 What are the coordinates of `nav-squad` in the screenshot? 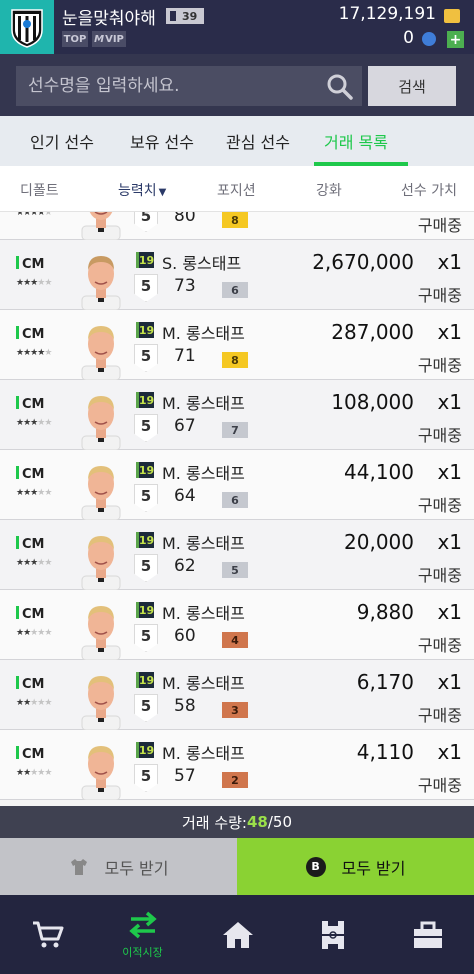 It's located at (332, 934).